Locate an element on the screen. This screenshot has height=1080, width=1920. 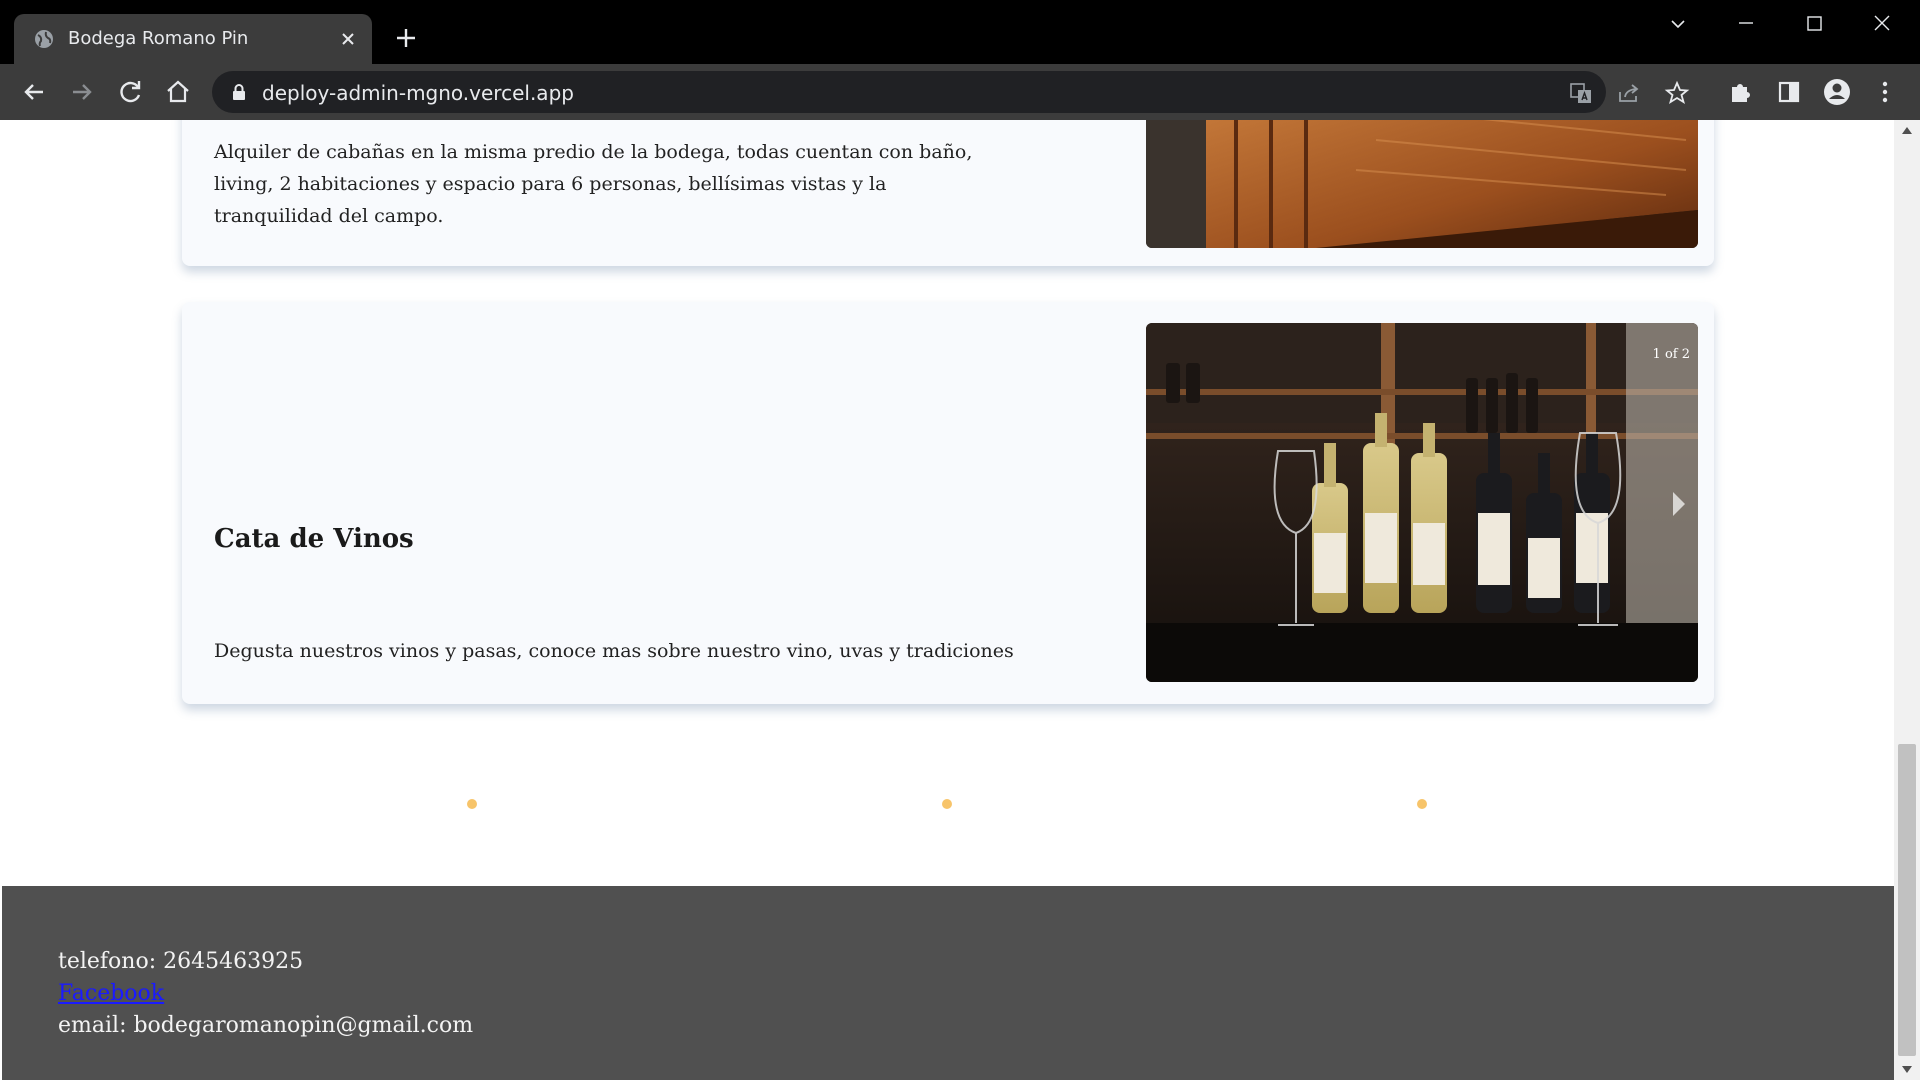
tab-title: Bodega Romano Pin is located at coordinates (158, 38).